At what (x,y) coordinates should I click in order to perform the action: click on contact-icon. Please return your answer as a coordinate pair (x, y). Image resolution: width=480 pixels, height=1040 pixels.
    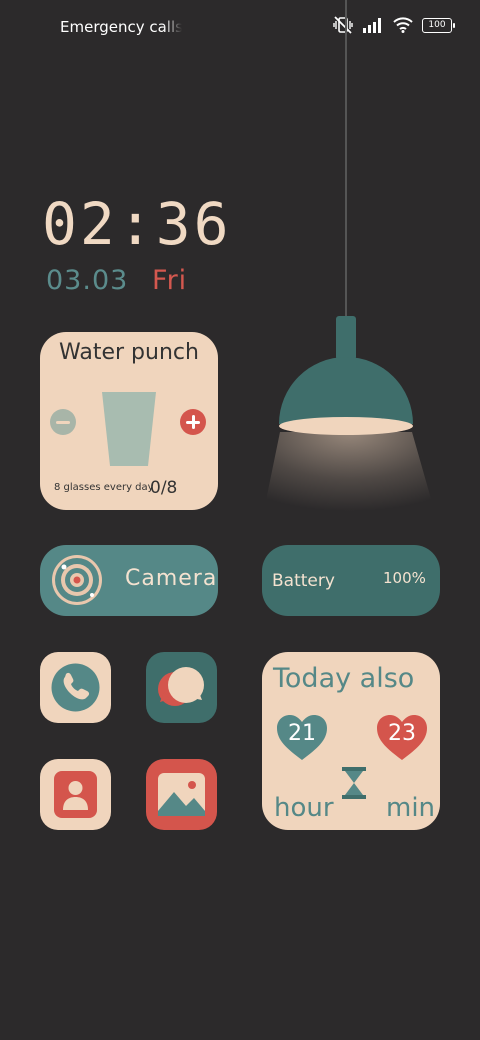
    Looking at the image, I should click on (75, 794).